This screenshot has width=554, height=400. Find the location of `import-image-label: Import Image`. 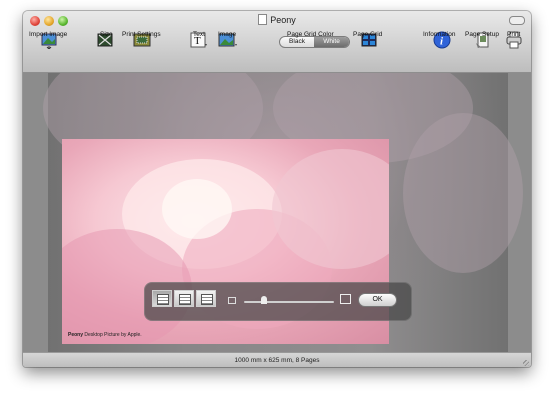

import-image-label: Import Image is located at coordinates (48, 34).